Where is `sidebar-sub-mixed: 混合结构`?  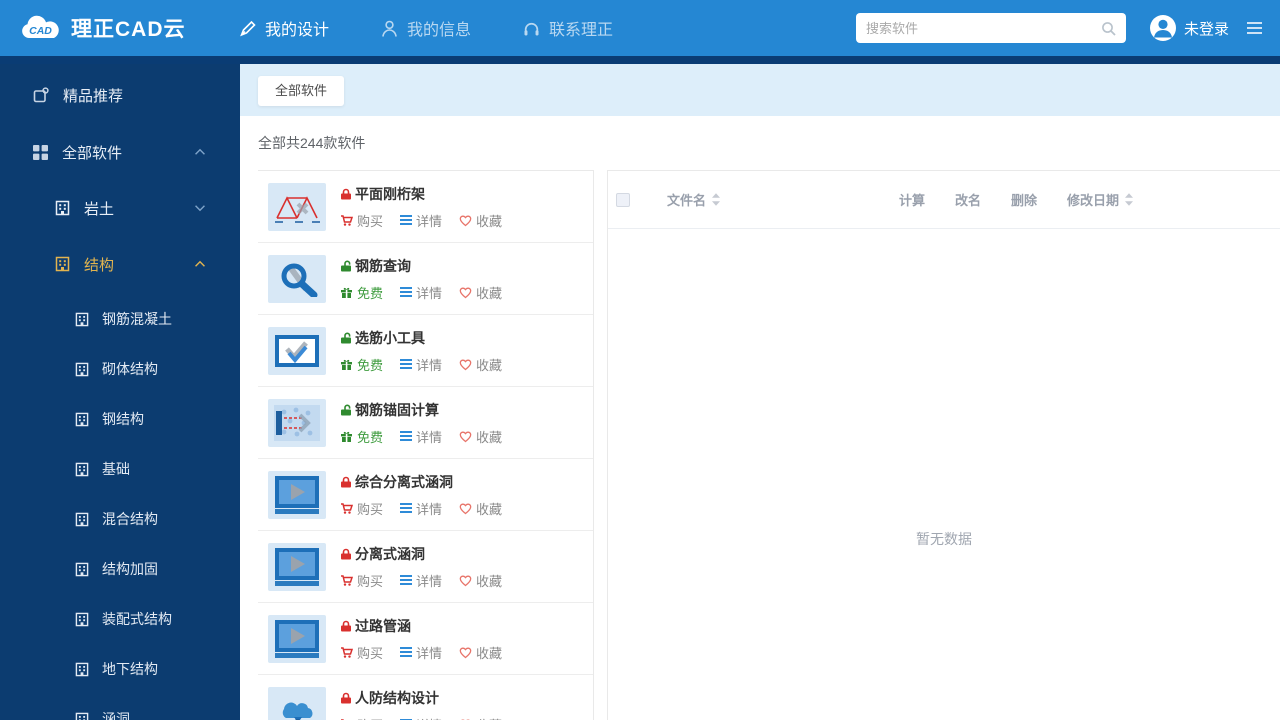 sidebar-sub-mixed: 混合结构 is located at coordinates (120, 519).